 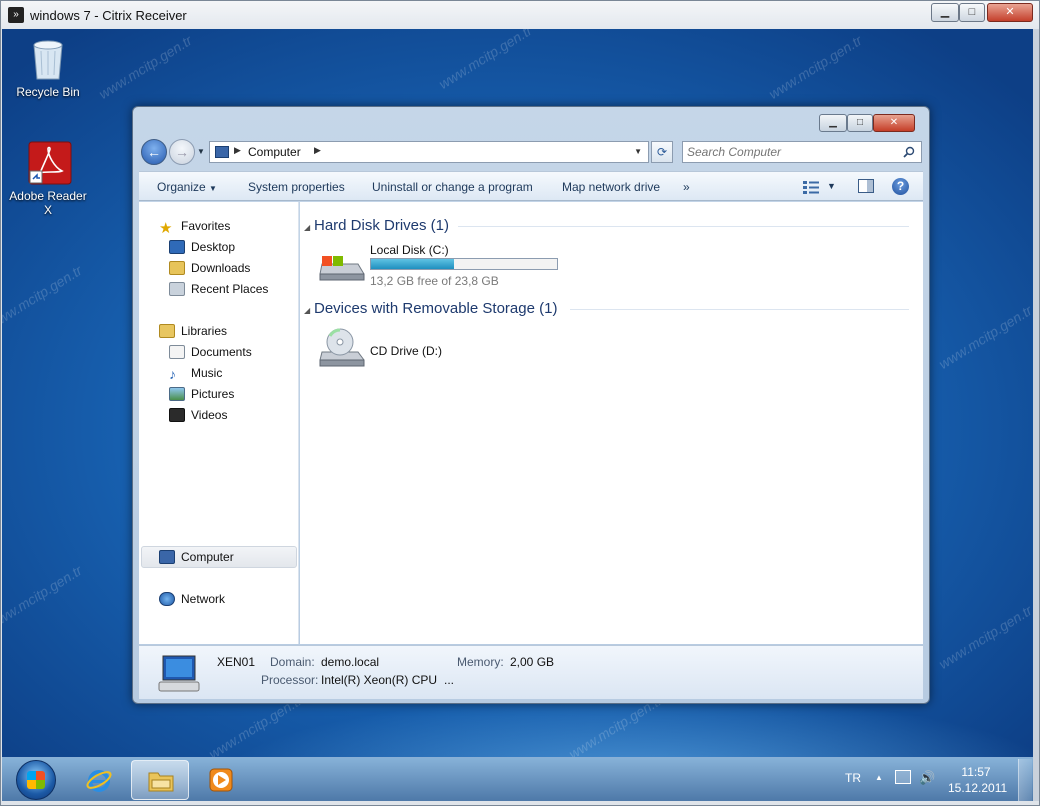 What do you see at coordinates (221, 351) in the screenshot?
I see `nav-label: Documents` at bounding box center [221, 351].